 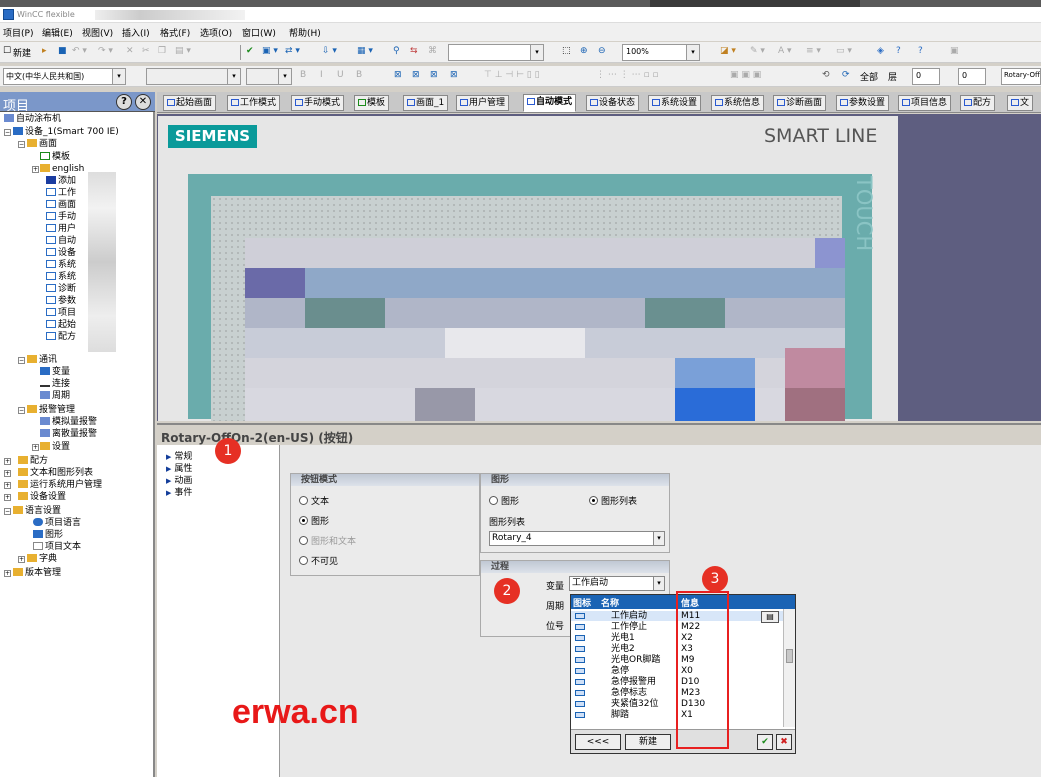 I want to click on tab-recipe: 配方, so click(x=978, y=103).